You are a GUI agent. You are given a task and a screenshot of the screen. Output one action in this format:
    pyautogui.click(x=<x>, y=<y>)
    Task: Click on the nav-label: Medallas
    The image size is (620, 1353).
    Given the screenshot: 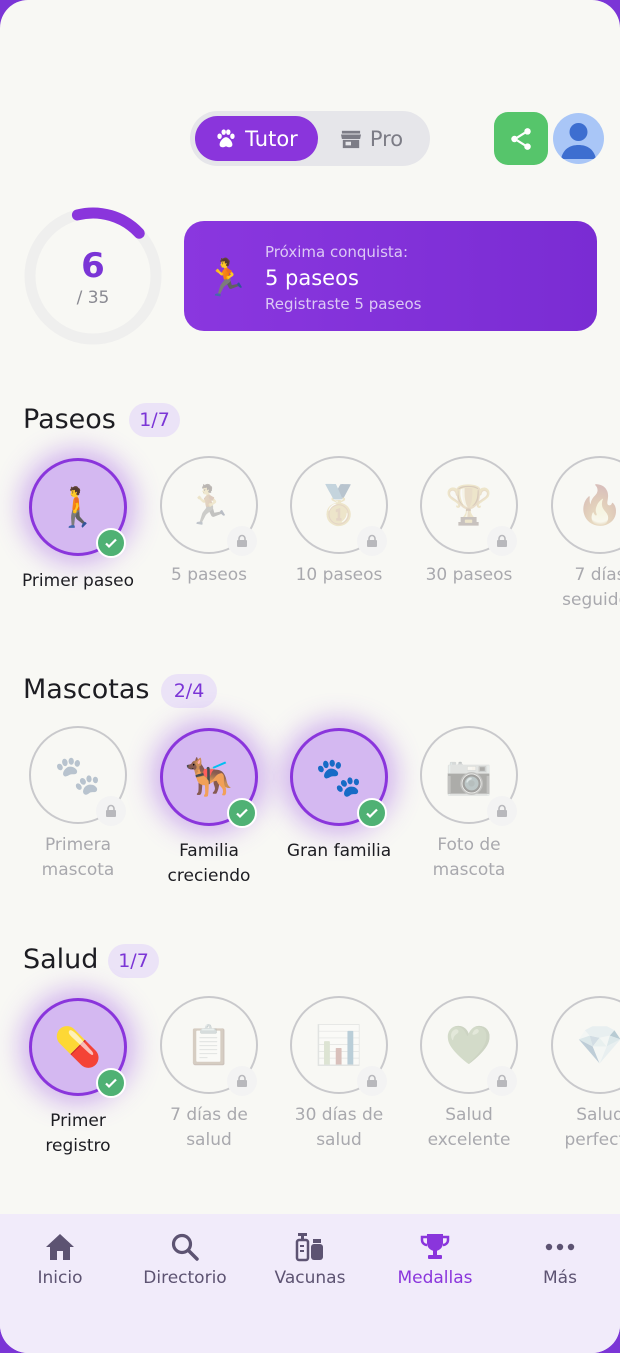 What is the action you would take?
    pyautogui.click(x=435, y=1278)
    